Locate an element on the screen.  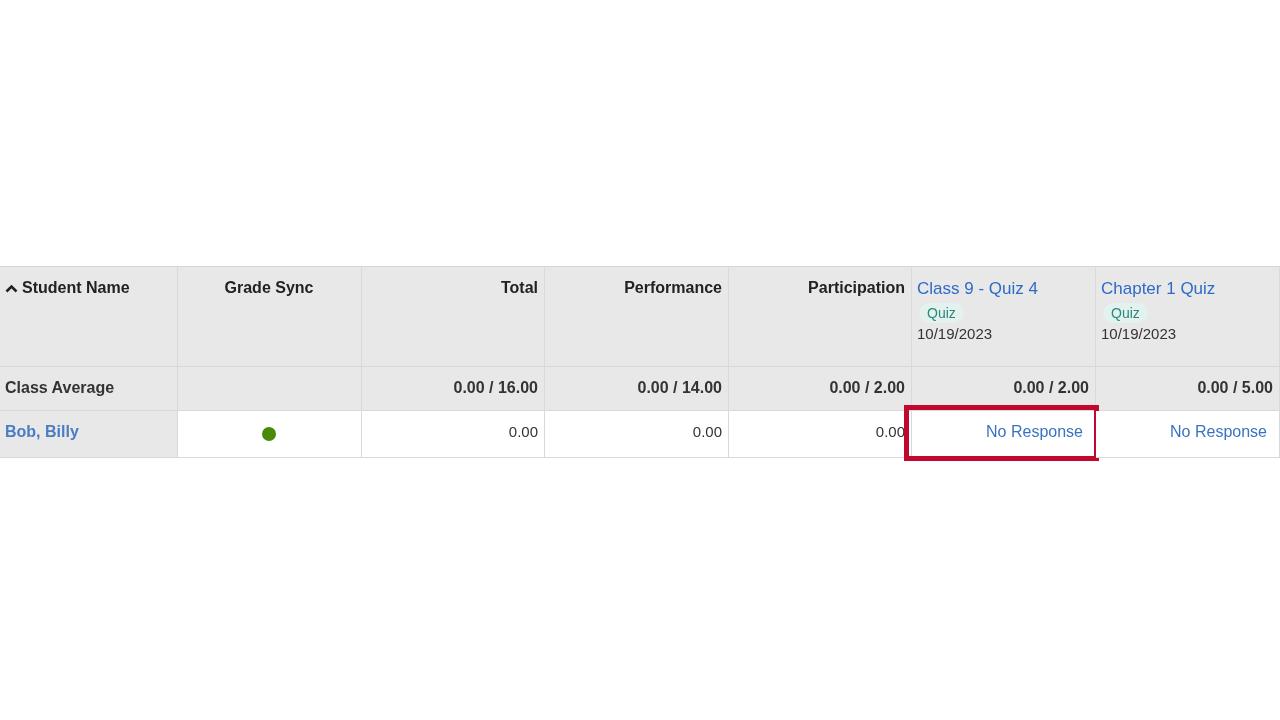
column-heading: Total is located at coordinates (519, 288).